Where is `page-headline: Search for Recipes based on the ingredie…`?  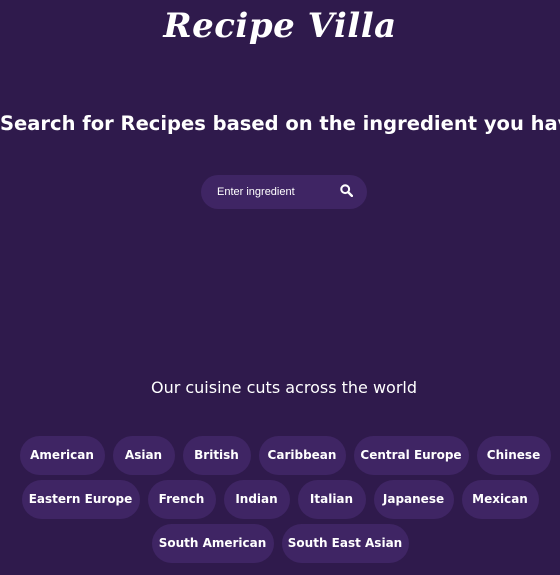 page-headline: Search for Recipes based on the ingredie… is located at coordinates (280, 123).